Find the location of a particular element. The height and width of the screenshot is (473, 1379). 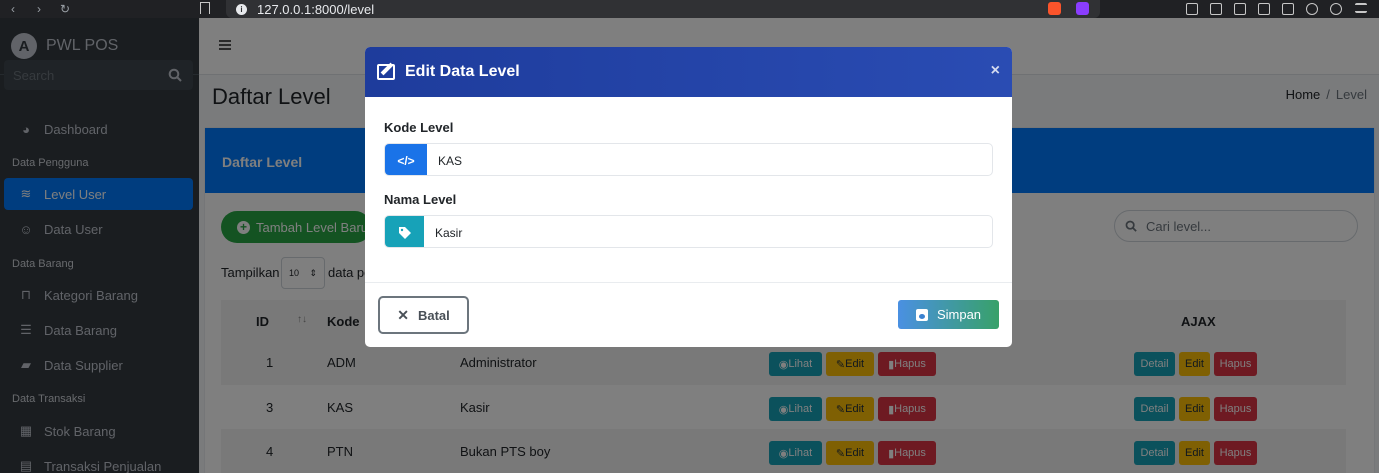

kode-level-label: Kode Level is located at coordinates (419, 127).